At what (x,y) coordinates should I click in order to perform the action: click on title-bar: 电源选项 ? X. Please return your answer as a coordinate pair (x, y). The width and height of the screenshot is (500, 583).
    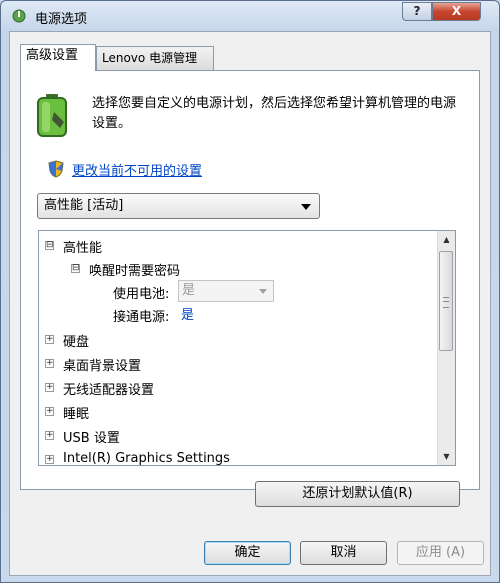
    Looking at the image, I should click on (250, 16).